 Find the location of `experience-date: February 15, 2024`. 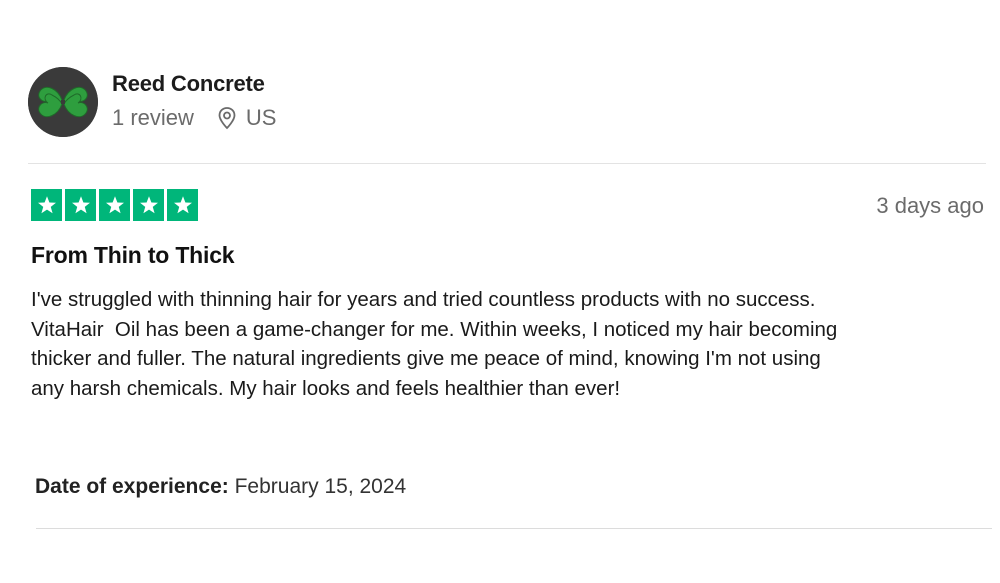

experience-date: February 15, 2024 is located at coordinates (320, 486).